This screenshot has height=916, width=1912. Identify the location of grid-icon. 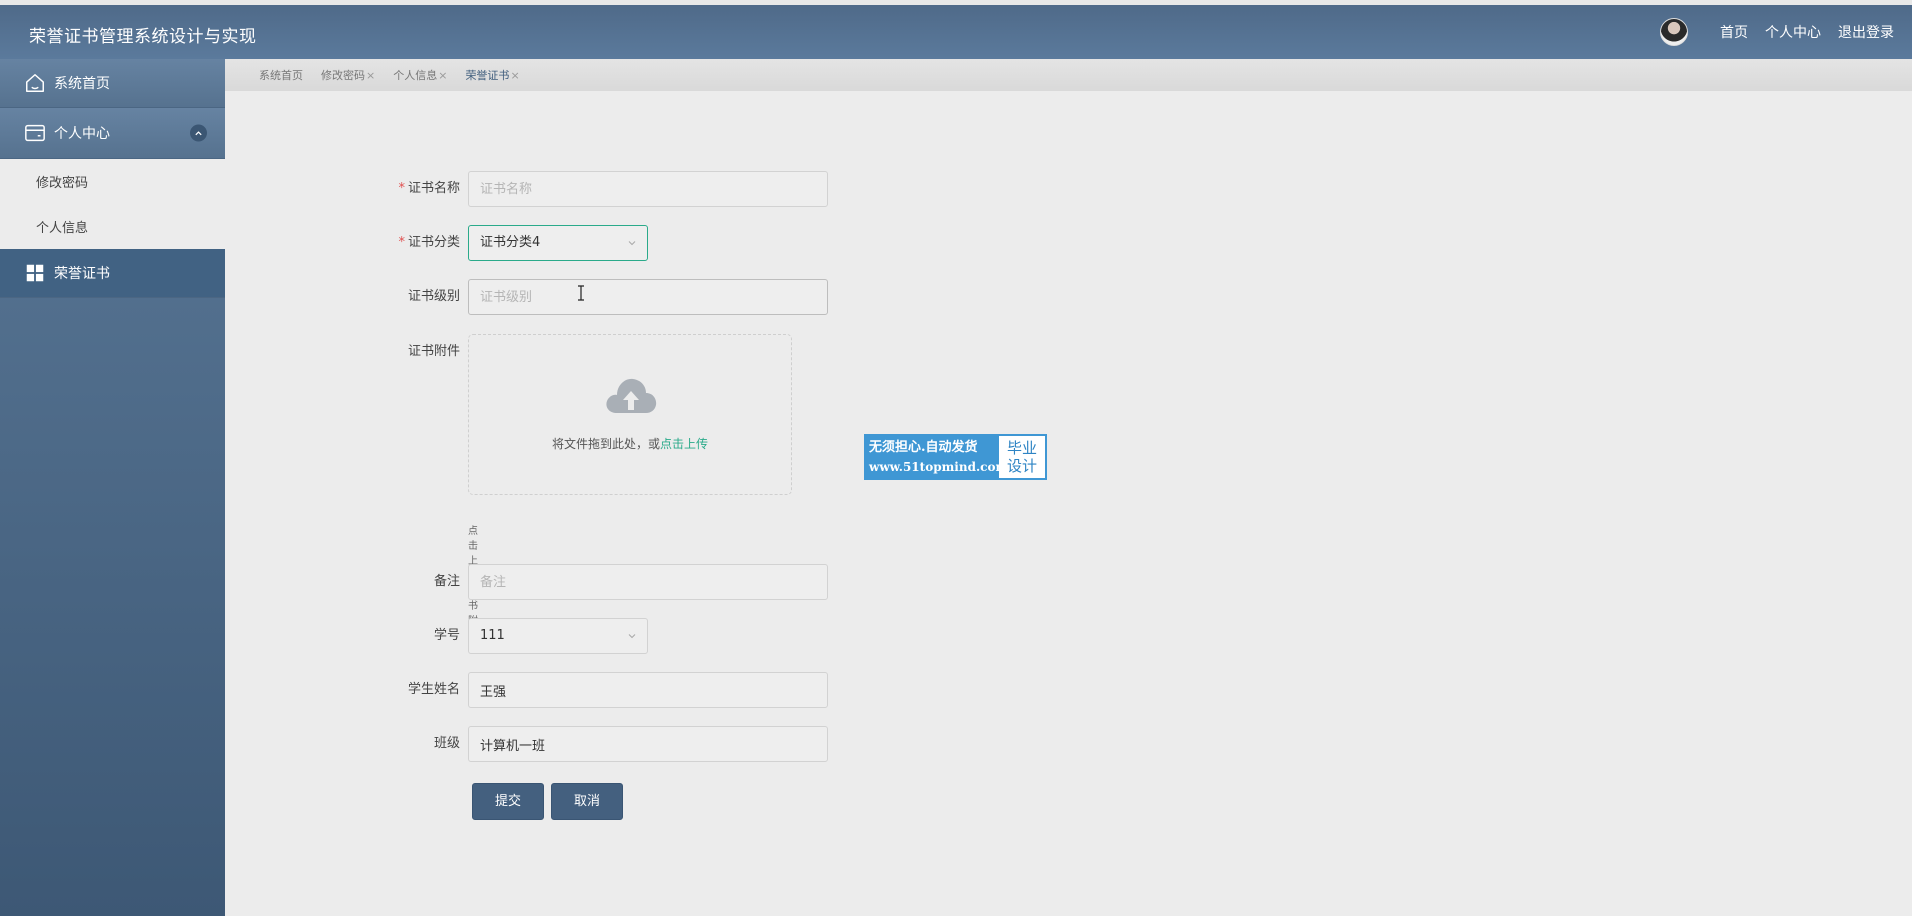
(35, 273).